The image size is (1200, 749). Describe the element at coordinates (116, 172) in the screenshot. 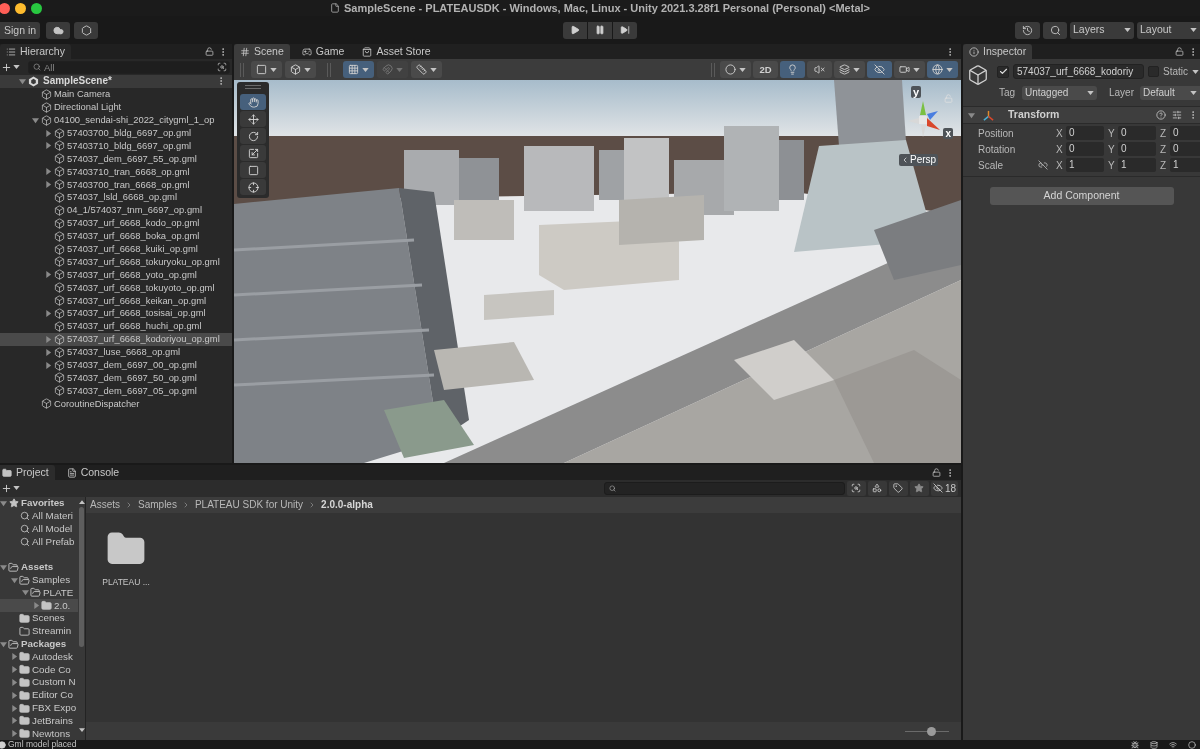

I see `hierarchy-item: 57403710_tran_6668_op.gml` at that location.